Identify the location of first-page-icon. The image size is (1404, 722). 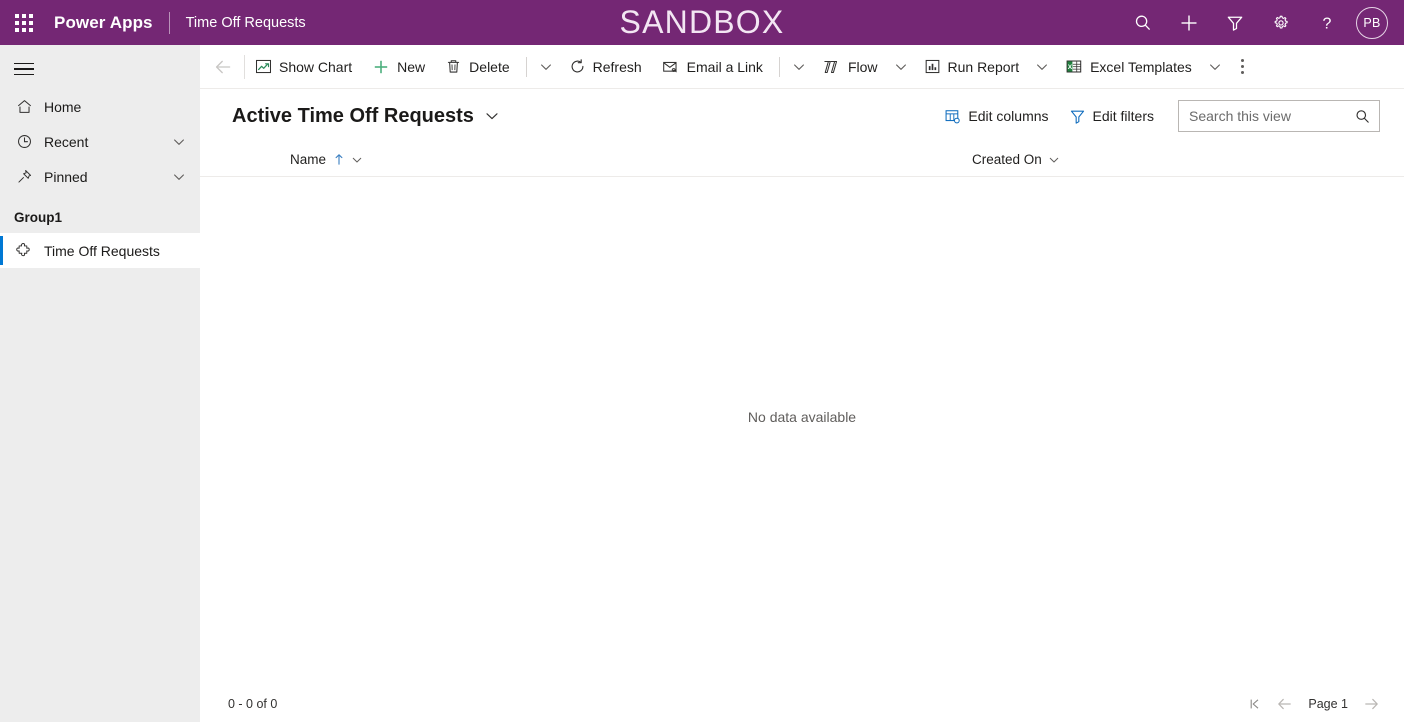
(1255, 704).